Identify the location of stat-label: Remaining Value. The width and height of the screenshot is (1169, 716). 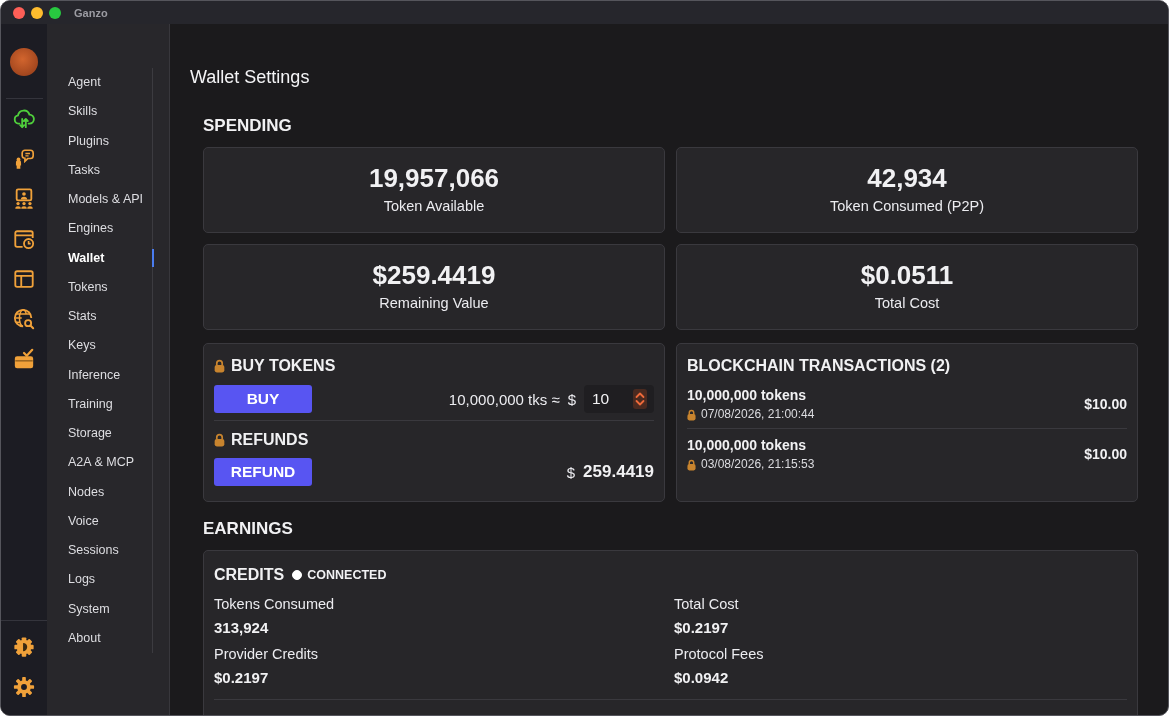
(434, 303).